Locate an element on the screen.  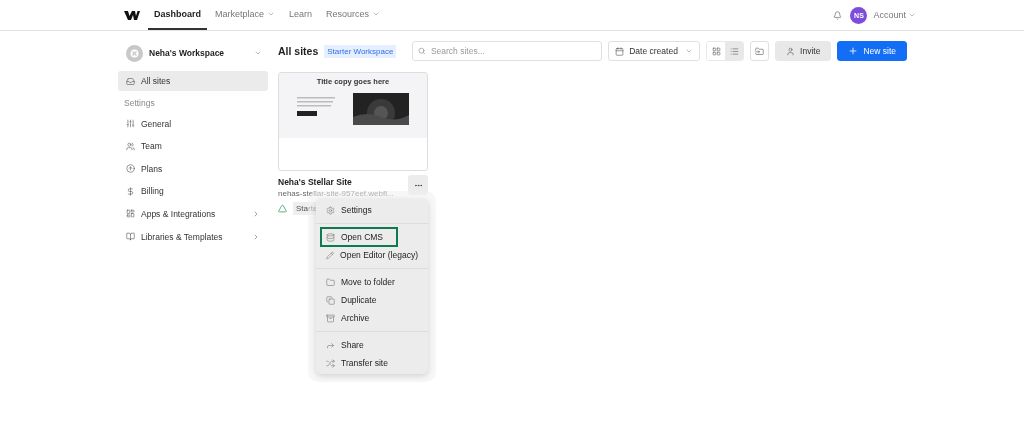
menu-item: Open CMS is located at coordinates (359, 237).